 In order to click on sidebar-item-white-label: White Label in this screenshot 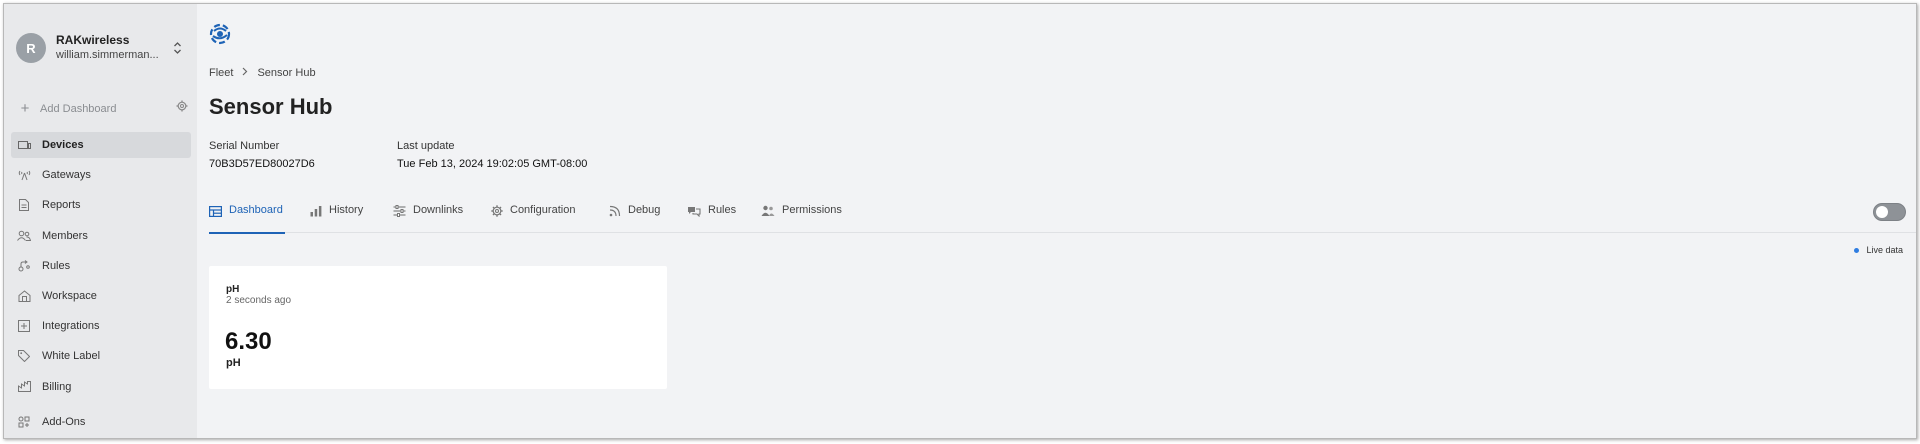, I will do `click(101, 356)`.